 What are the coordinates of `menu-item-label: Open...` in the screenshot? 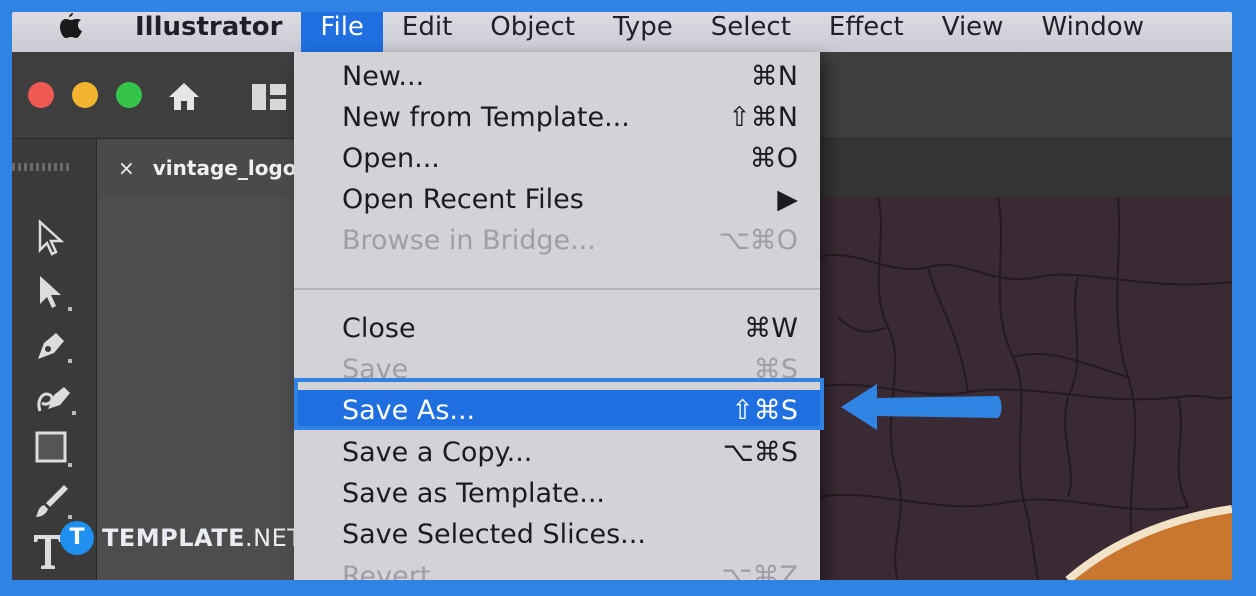 It's located at (391, 158).